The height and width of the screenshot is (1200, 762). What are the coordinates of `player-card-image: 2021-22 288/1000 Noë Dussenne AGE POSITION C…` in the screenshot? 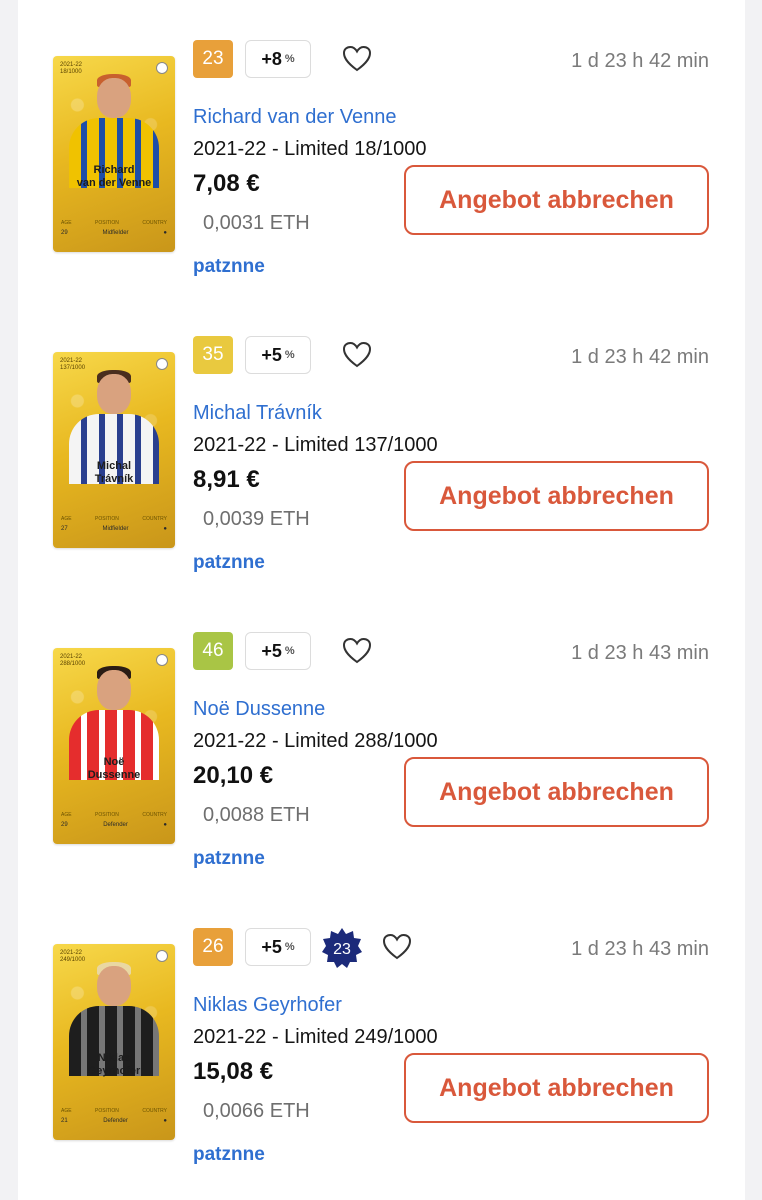 It's located at (114, 746).